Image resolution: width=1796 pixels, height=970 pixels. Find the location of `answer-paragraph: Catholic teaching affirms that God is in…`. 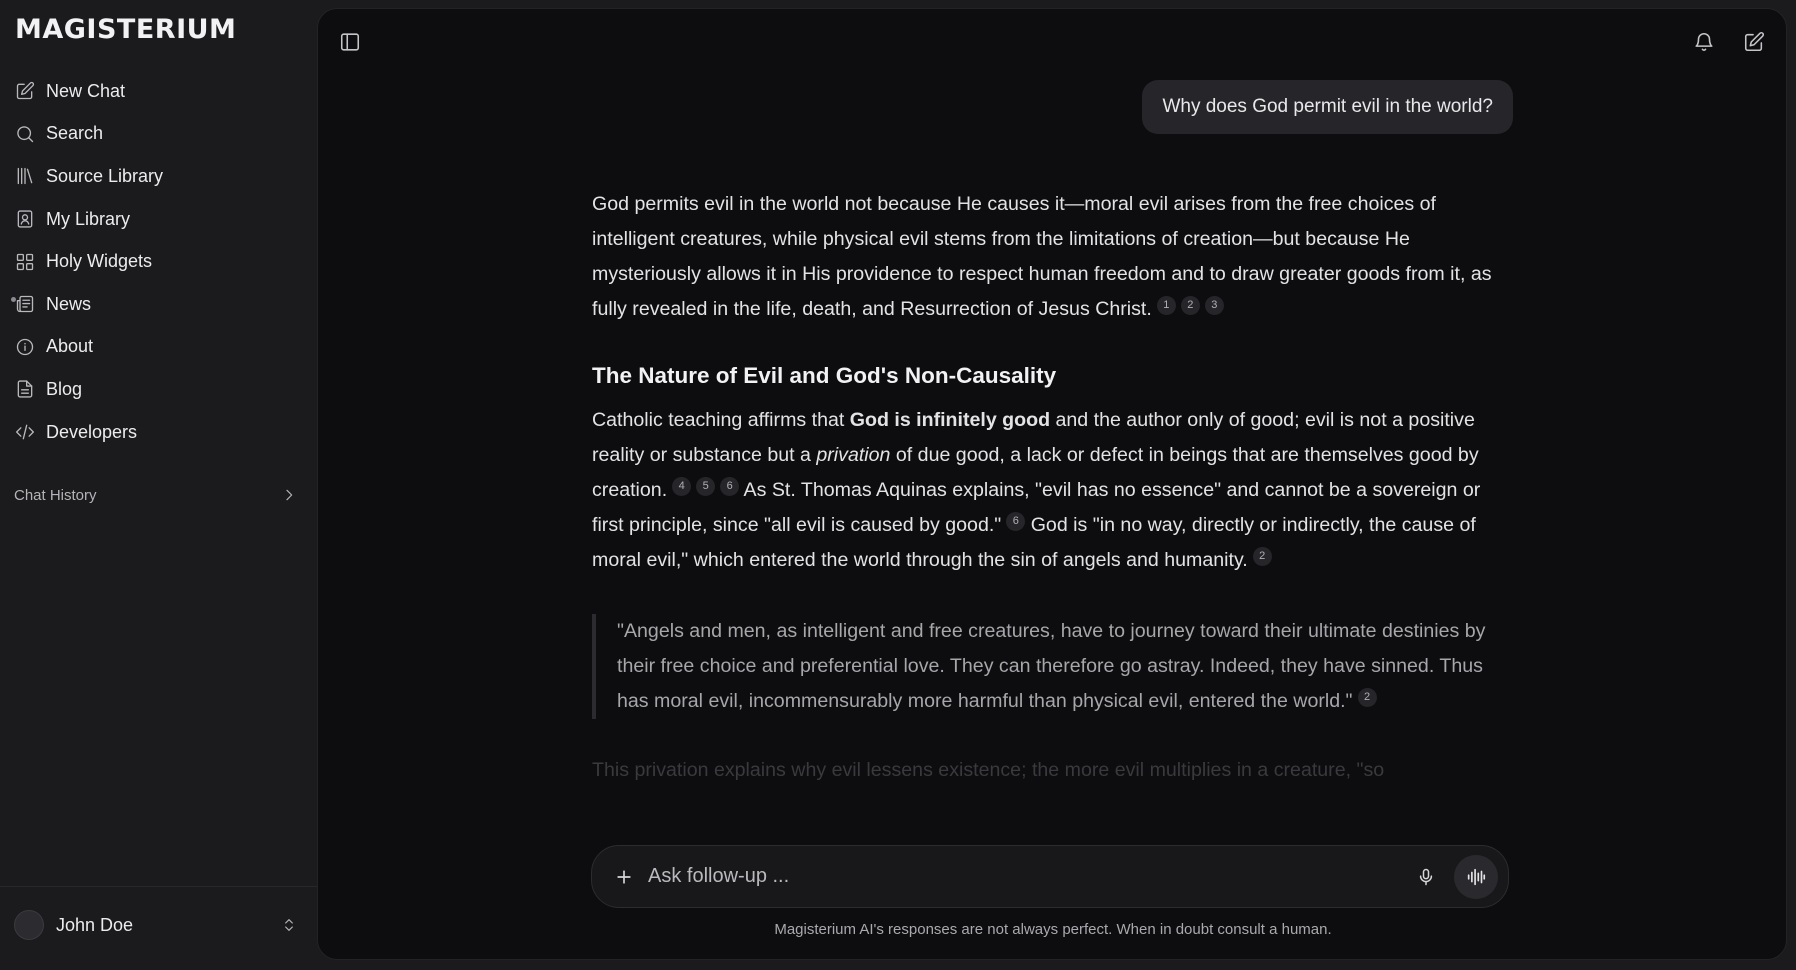

answer-paragraph: Catholic teaching affirms that God is in… is located at coordinates (1052, 490).